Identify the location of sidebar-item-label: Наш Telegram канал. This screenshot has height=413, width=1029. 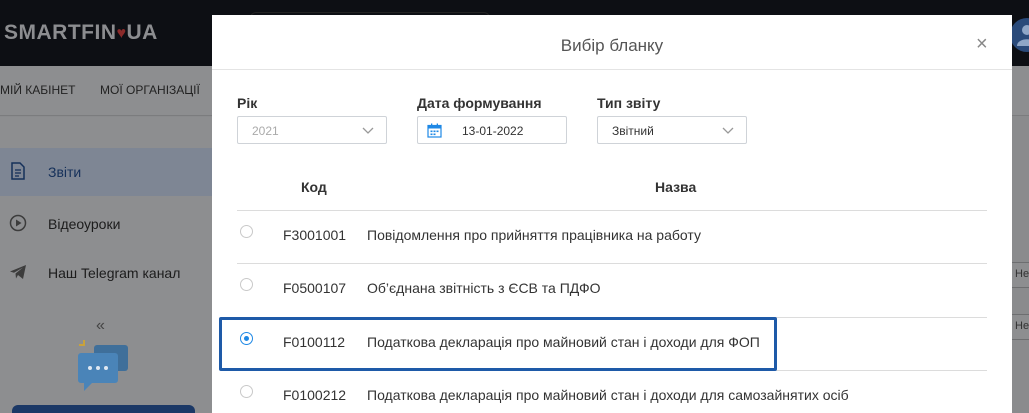
(114, 273).